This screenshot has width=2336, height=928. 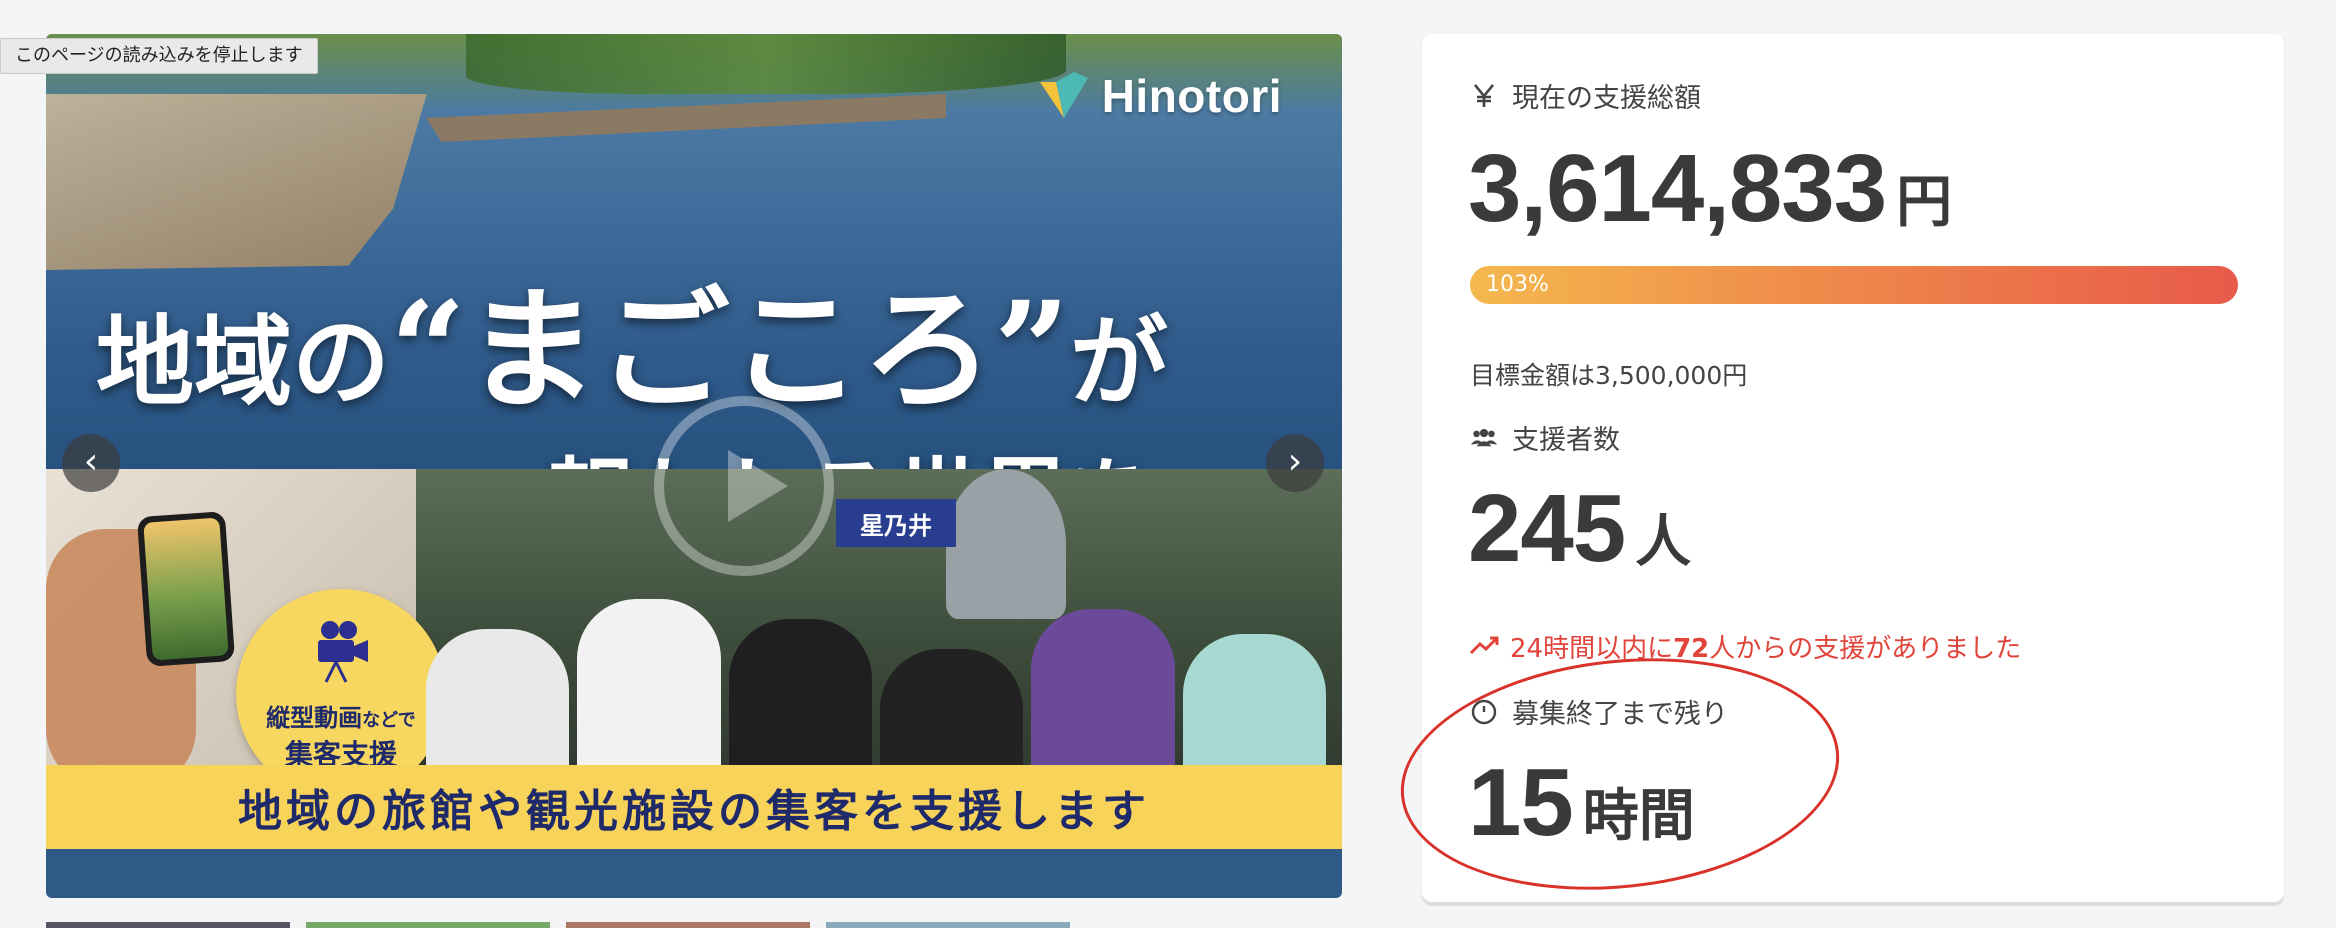 I want to click on carousel-prev-button: ‹, so click(x=91, y=463).